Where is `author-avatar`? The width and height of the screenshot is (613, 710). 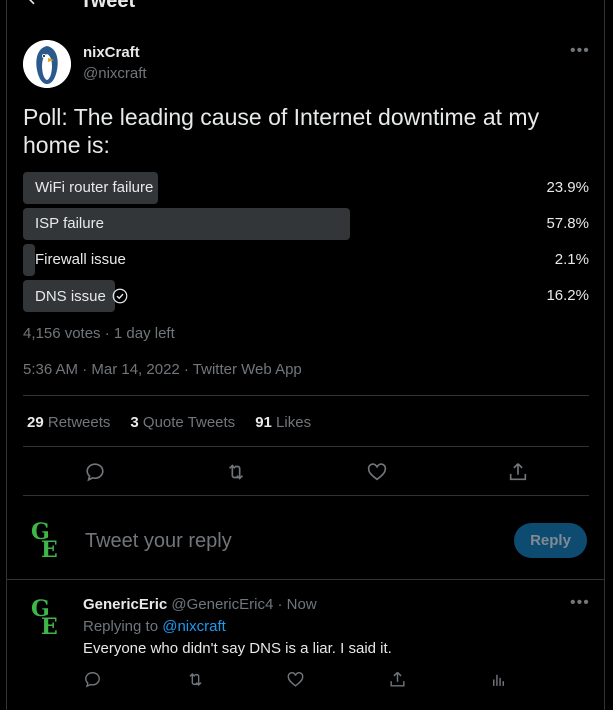 author-avatar is located at coordinates (47, 64).